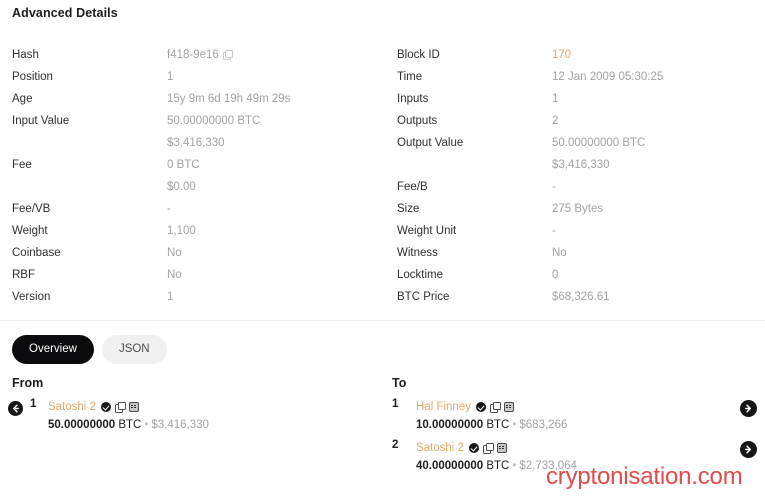 Image resolution: width=765 pixels, height=500 pixels. I want to click on detail-row: Hash f418-9e16, so click(202, 55).